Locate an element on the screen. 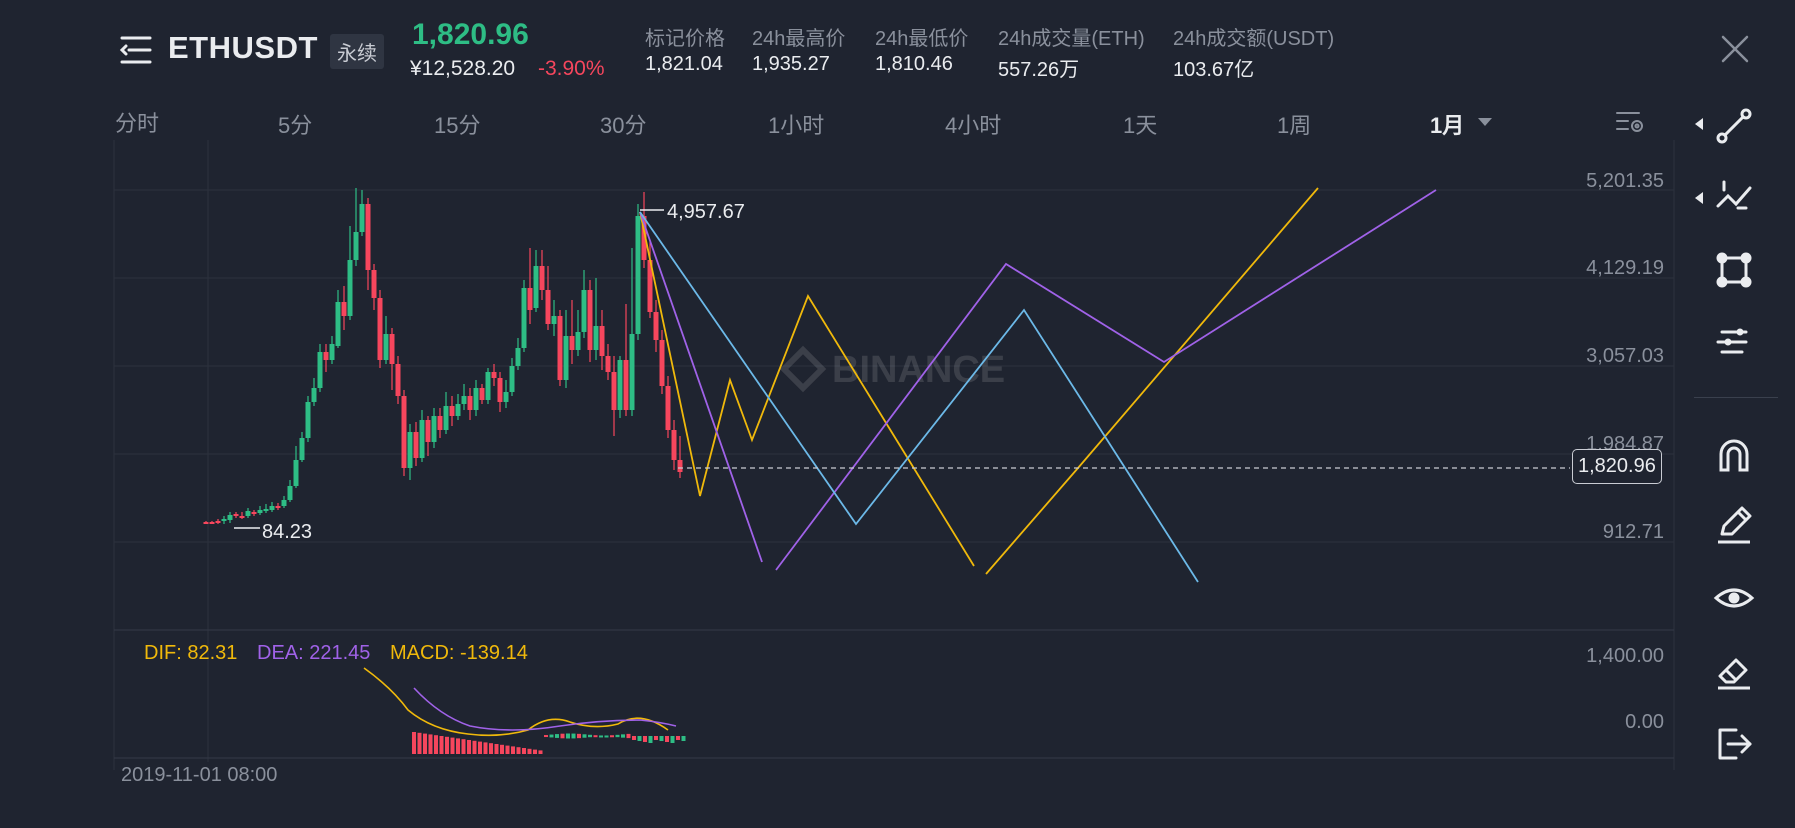 The height and width of the screenshot is (828, 1795). shape-tool-icon is located at coordinates (1734, 270).